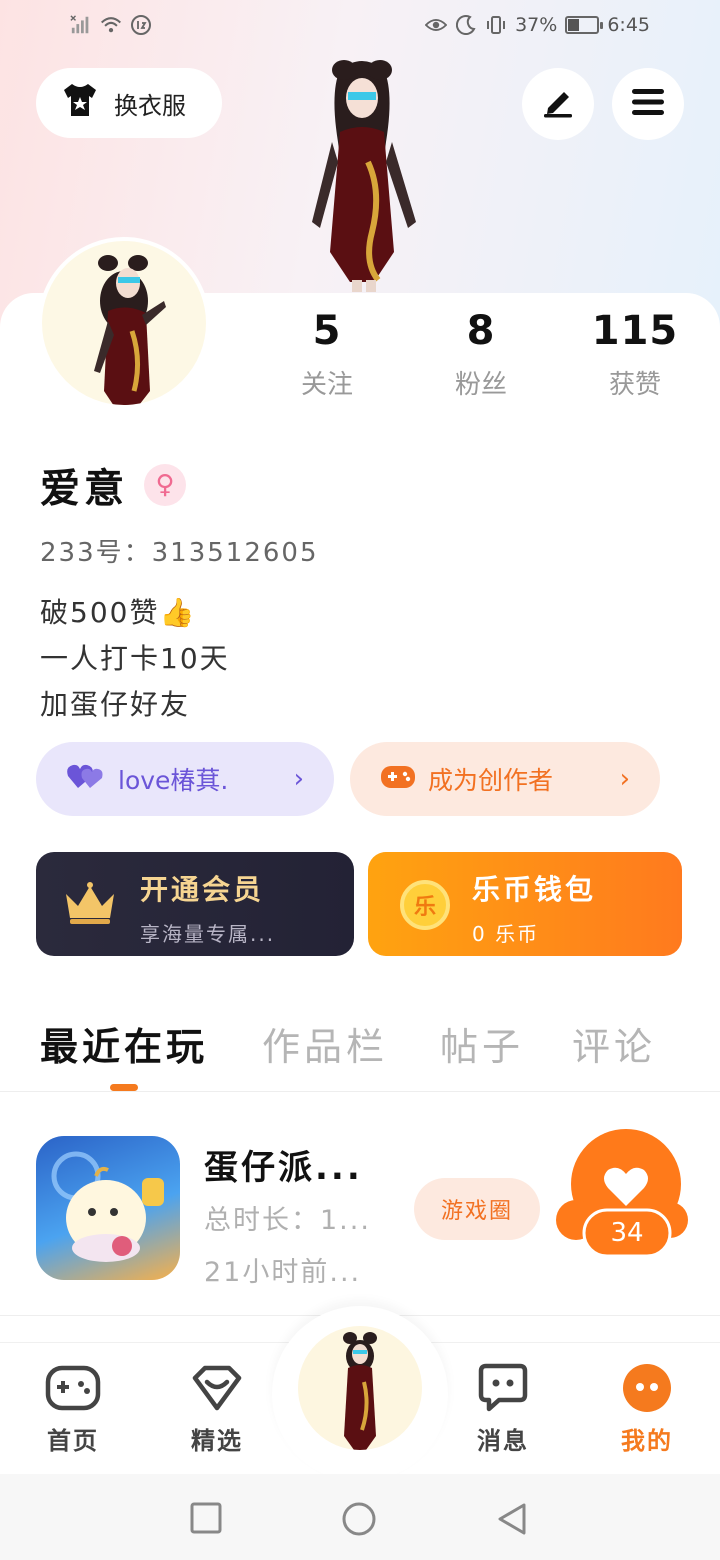 Image resolution: width=720 pixels, height=1560 pixels. Describe the element at coordinates (90, 905) in the screenshot. I see `crown-icon` at that location.